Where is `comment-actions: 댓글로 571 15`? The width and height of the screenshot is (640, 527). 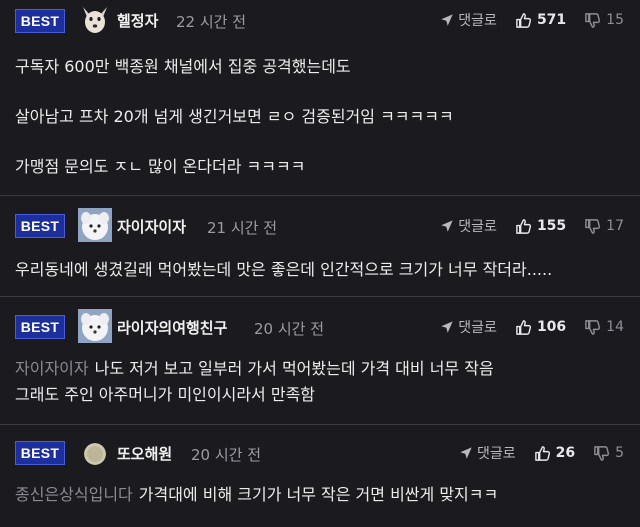 comment-actions: 댓글로 571 15 is located at coordinates (532, 20).